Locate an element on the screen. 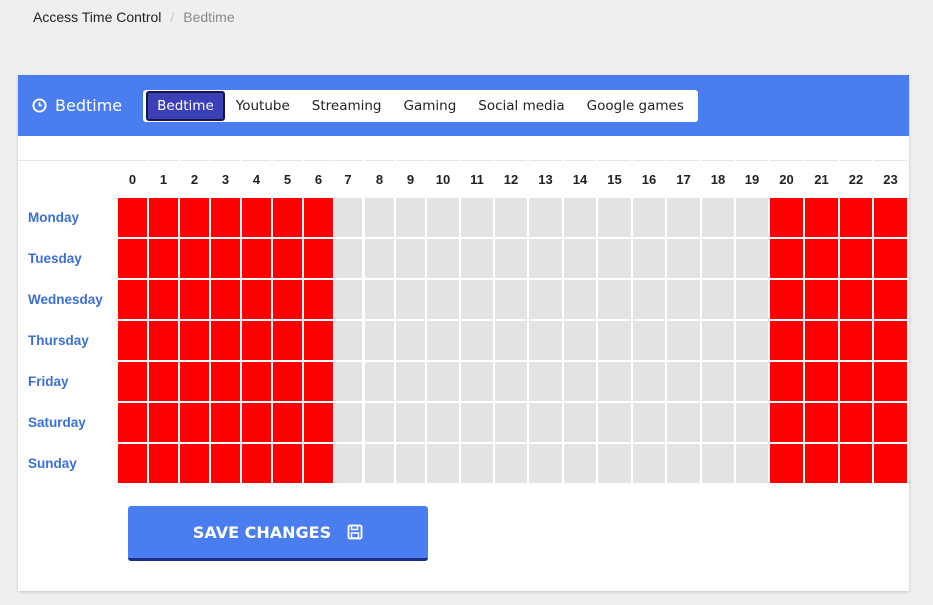  tab-social-media: Social media is located at coordinates (521, 106).